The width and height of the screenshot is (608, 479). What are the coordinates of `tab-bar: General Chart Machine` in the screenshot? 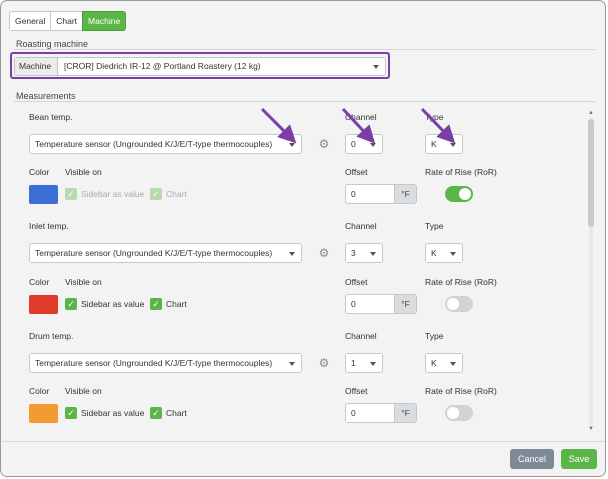 It's located at (68, 21).